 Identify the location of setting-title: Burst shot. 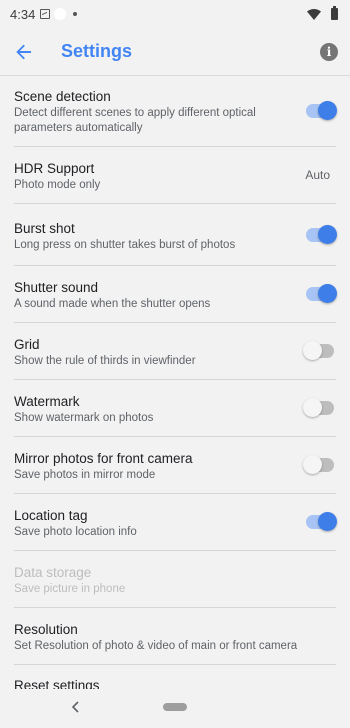
(44, 228).